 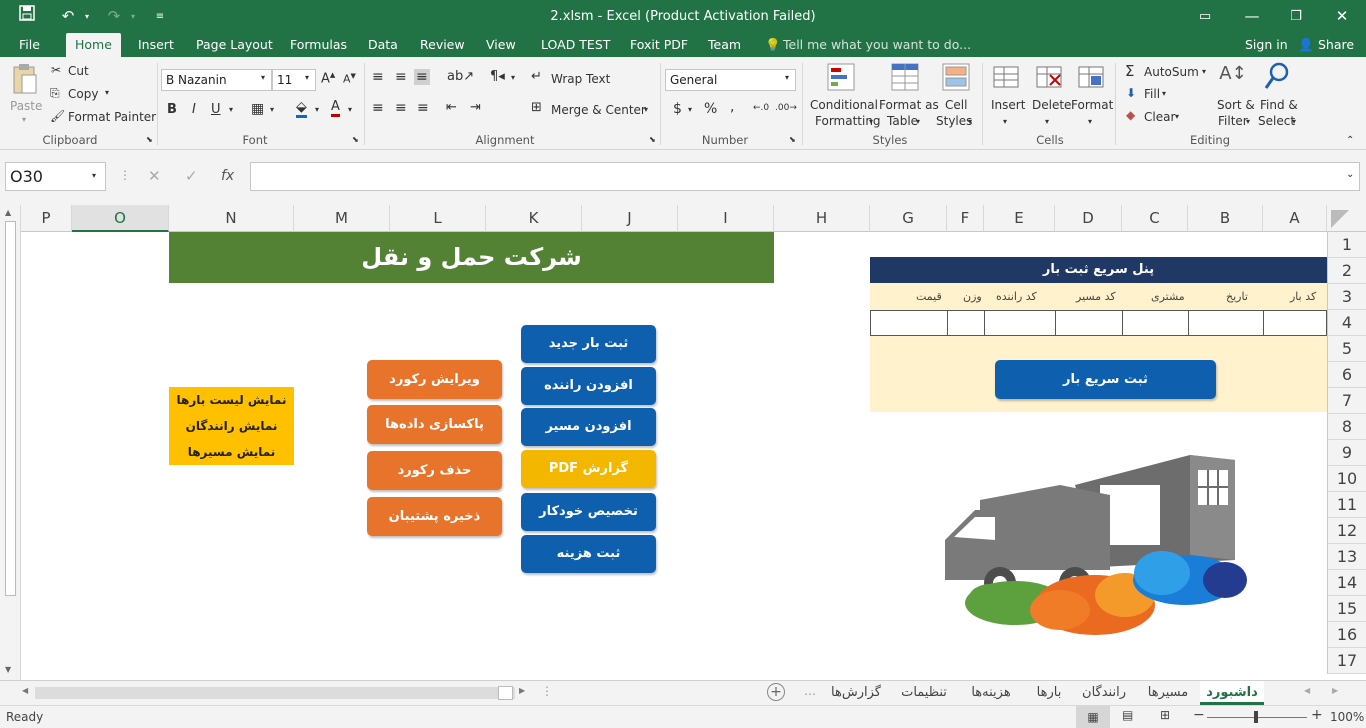 I want to click on page-break-view-icon: ⊞, so click(x=1165, y=715).